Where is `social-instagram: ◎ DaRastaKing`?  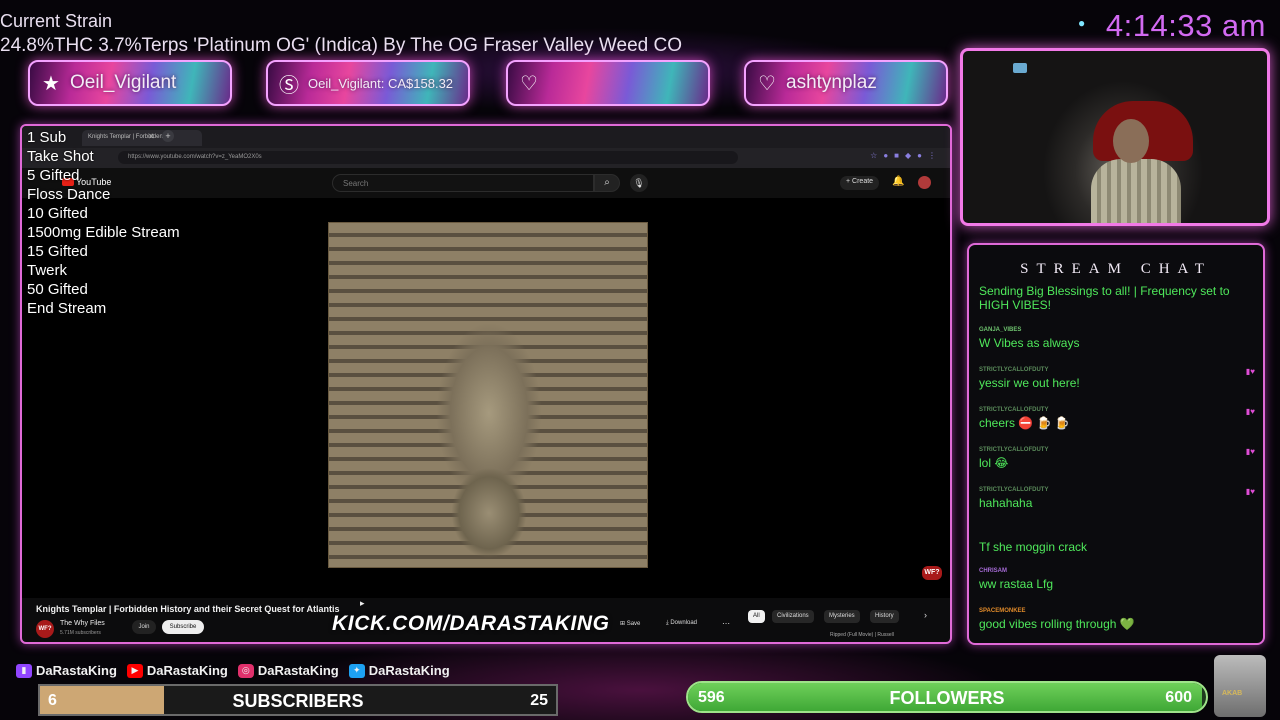
social-instagram: ◎ DaRastaKing is located at coordinates (288, 670).